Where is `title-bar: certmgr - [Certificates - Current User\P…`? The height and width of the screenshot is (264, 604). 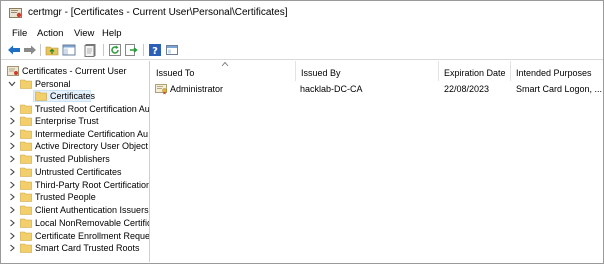
title-bar: certmgr - [Certificates - Current User\P… is located at coordinates (302, 13).